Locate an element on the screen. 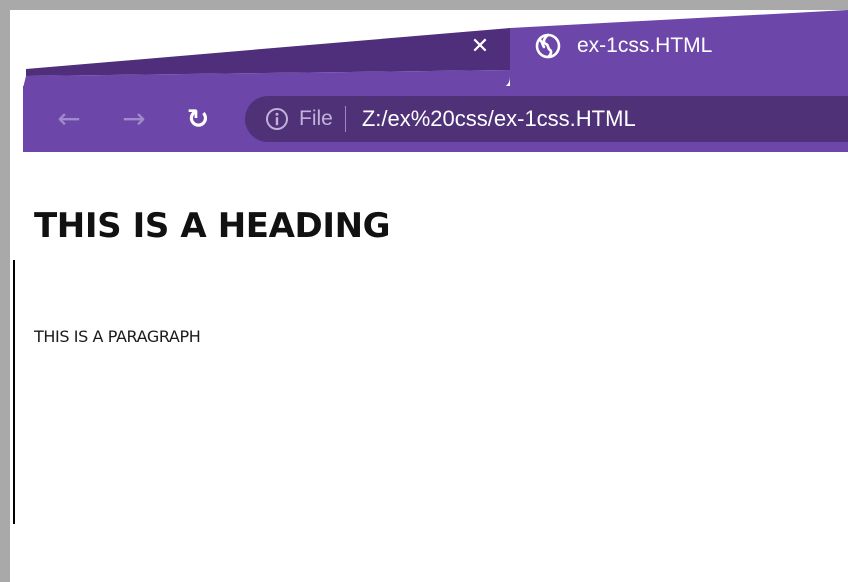  active-tab: ex-1css.HTML is located at coordinates (613, 46).